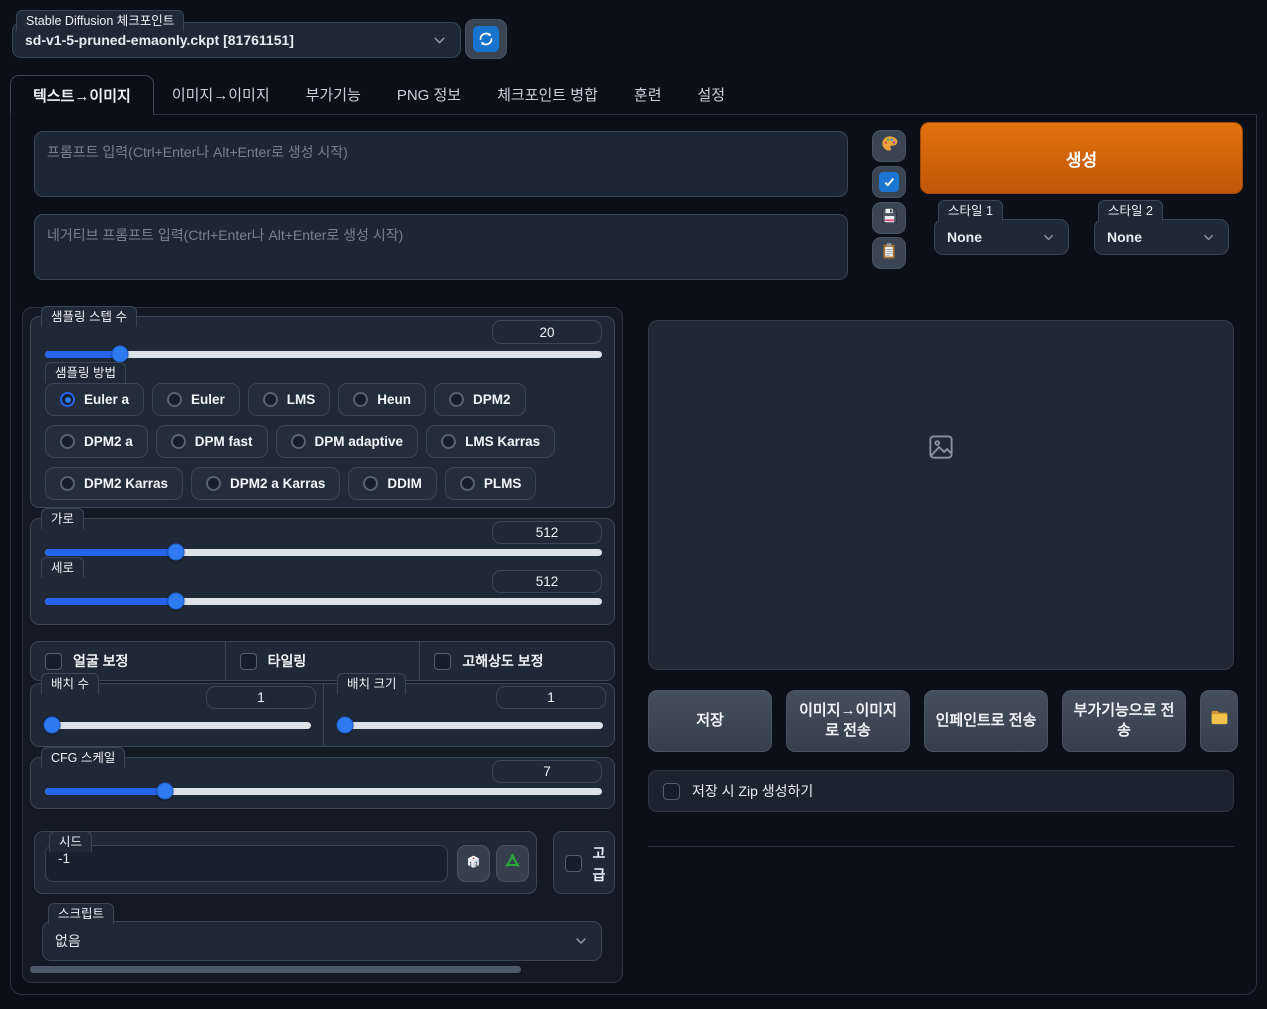 This screenshot has height=1009, width=1267. What do you see at coordinates (1001, 237) in the screenshot?
I see `style1-select: None` at bounding box center [1001, 237].